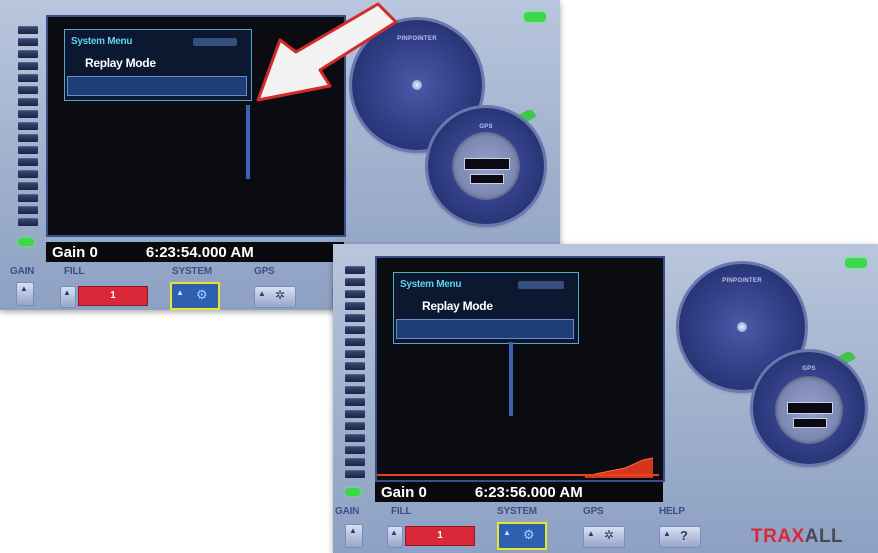 The height and width of the screenshot is (553, 878). What do you see at coordinates (417, 85) in the screenshot?
I see `pinpointer-hub` at bounding box center [417, 85].